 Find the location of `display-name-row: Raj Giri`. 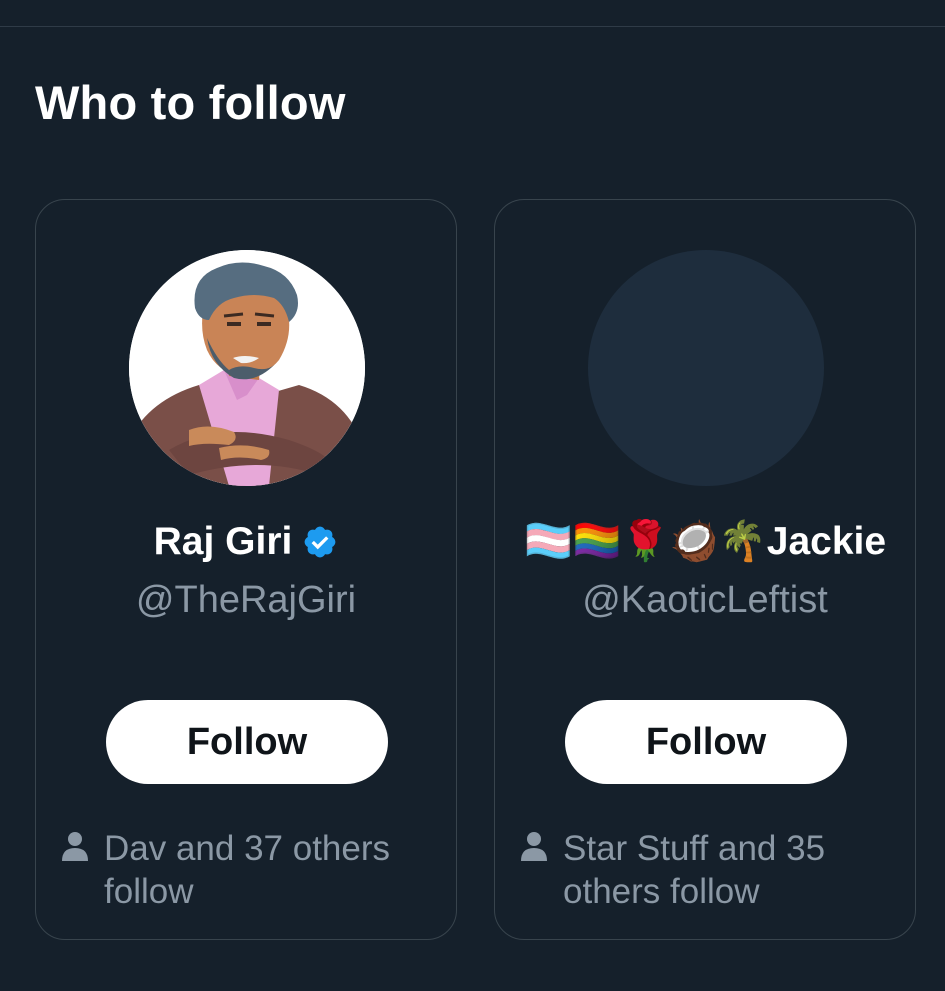

display-name-row: Raj Giri is located at coordinates (246, 545).